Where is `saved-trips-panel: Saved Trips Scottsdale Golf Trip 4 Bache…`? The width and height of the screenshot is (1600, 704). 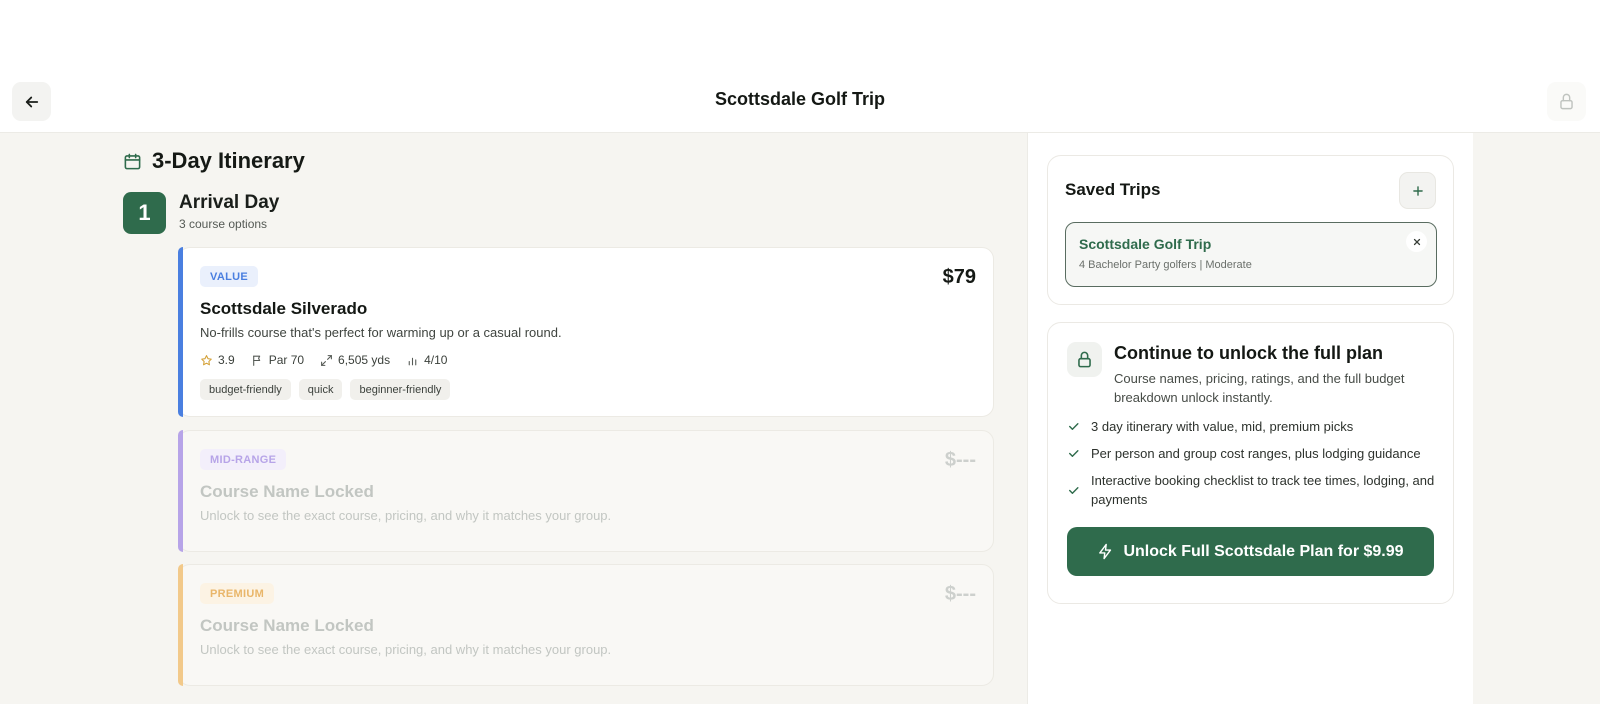
saved-trips-panel: Saved Trips Scottsdale Golf Trip 4 Bache… is located at coordinates (1250, 230).